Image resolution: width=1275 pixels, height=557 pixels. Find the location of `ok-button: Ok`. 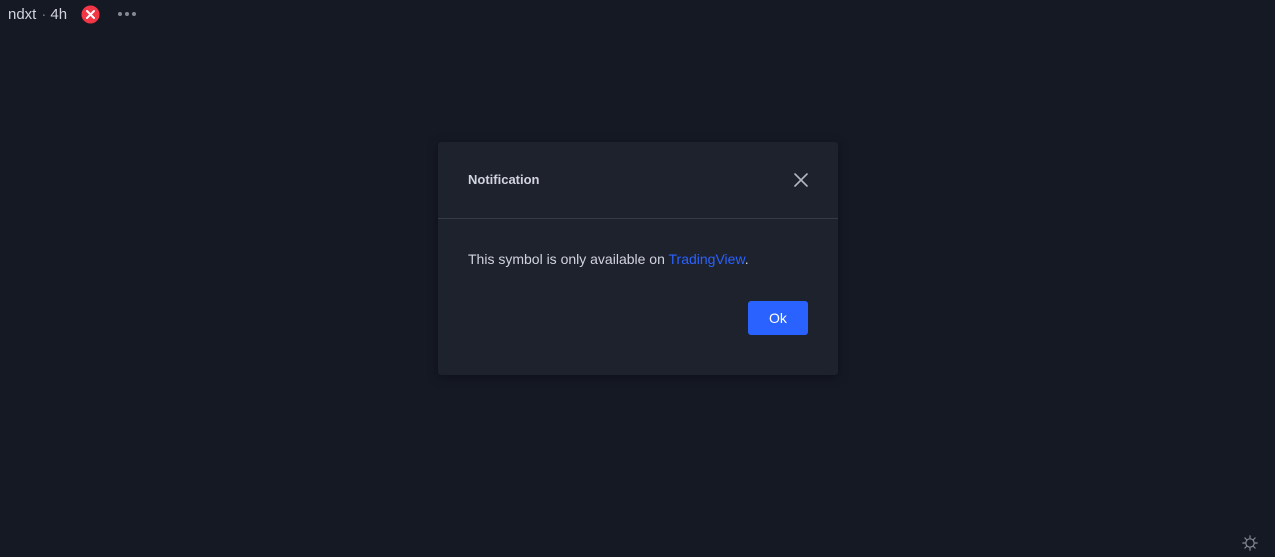

ok-button: Ok is located at coordinates (778, 318).